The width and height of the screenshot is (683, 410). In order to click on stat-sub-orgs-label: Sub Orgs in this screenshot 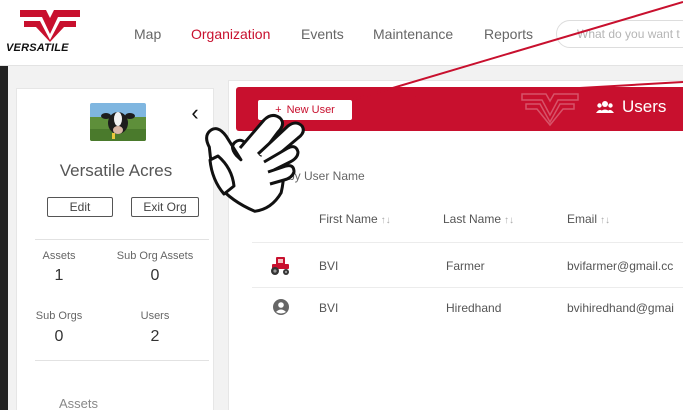, I will do `click(59, 316)`.